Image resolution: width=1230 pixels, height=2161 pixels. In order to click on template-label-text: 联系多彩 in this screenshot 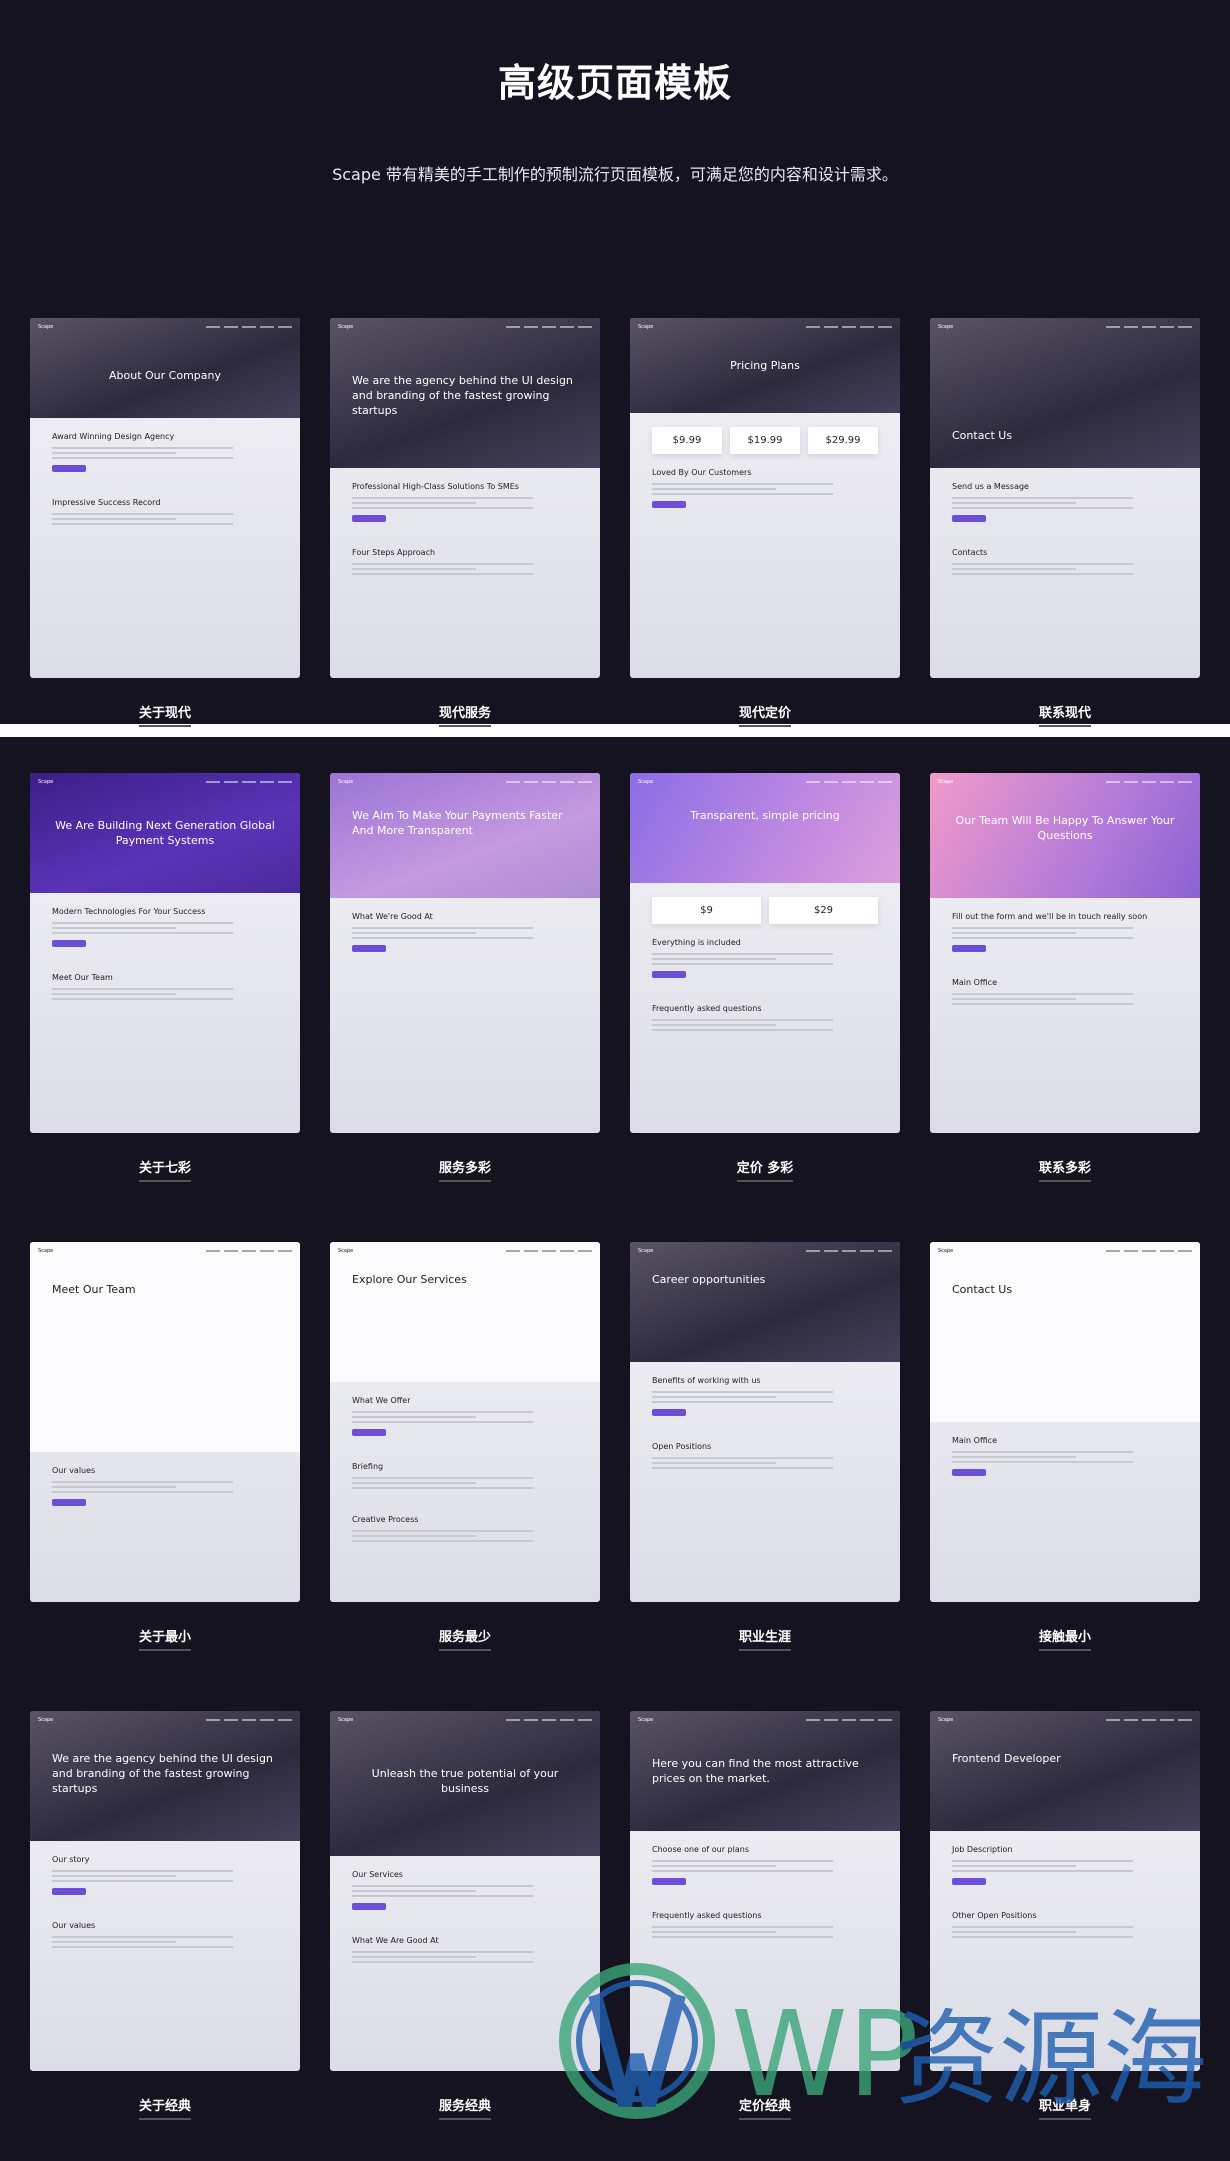, I will do `click(1064, 1169)`.